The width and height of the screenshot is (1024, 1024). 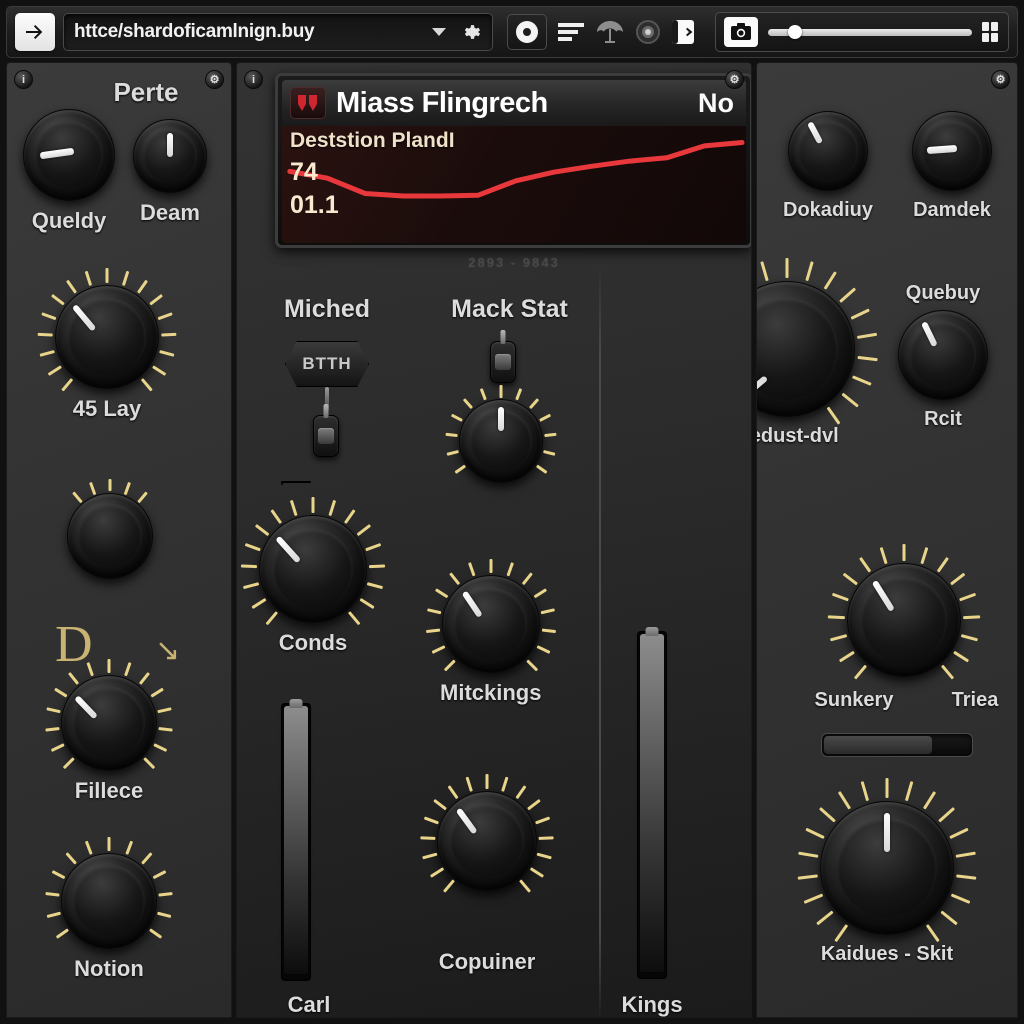 What do you see at coordinates (503, 337) in the screenshot?
I see `switch-stem` at bounding box center [503, 337].